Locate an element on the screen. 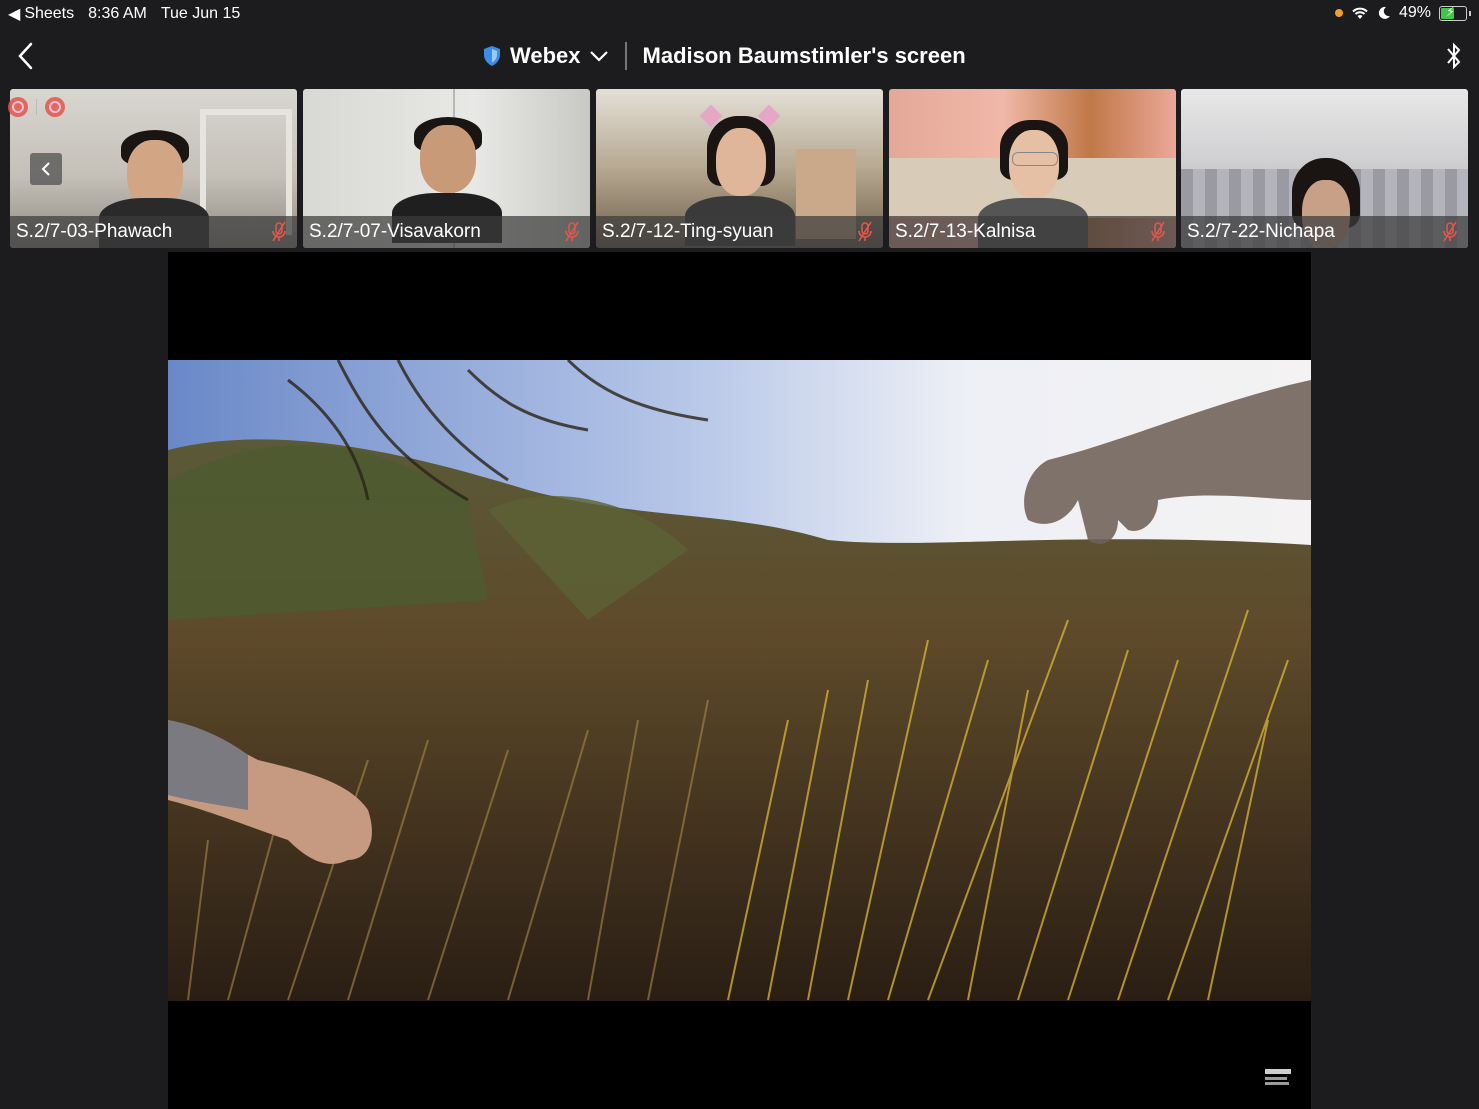 The width and height of the screenshot is (1479, 1109). participant-name: S.2/7-12-Ting-syuan is located at coordinates (688, 231).